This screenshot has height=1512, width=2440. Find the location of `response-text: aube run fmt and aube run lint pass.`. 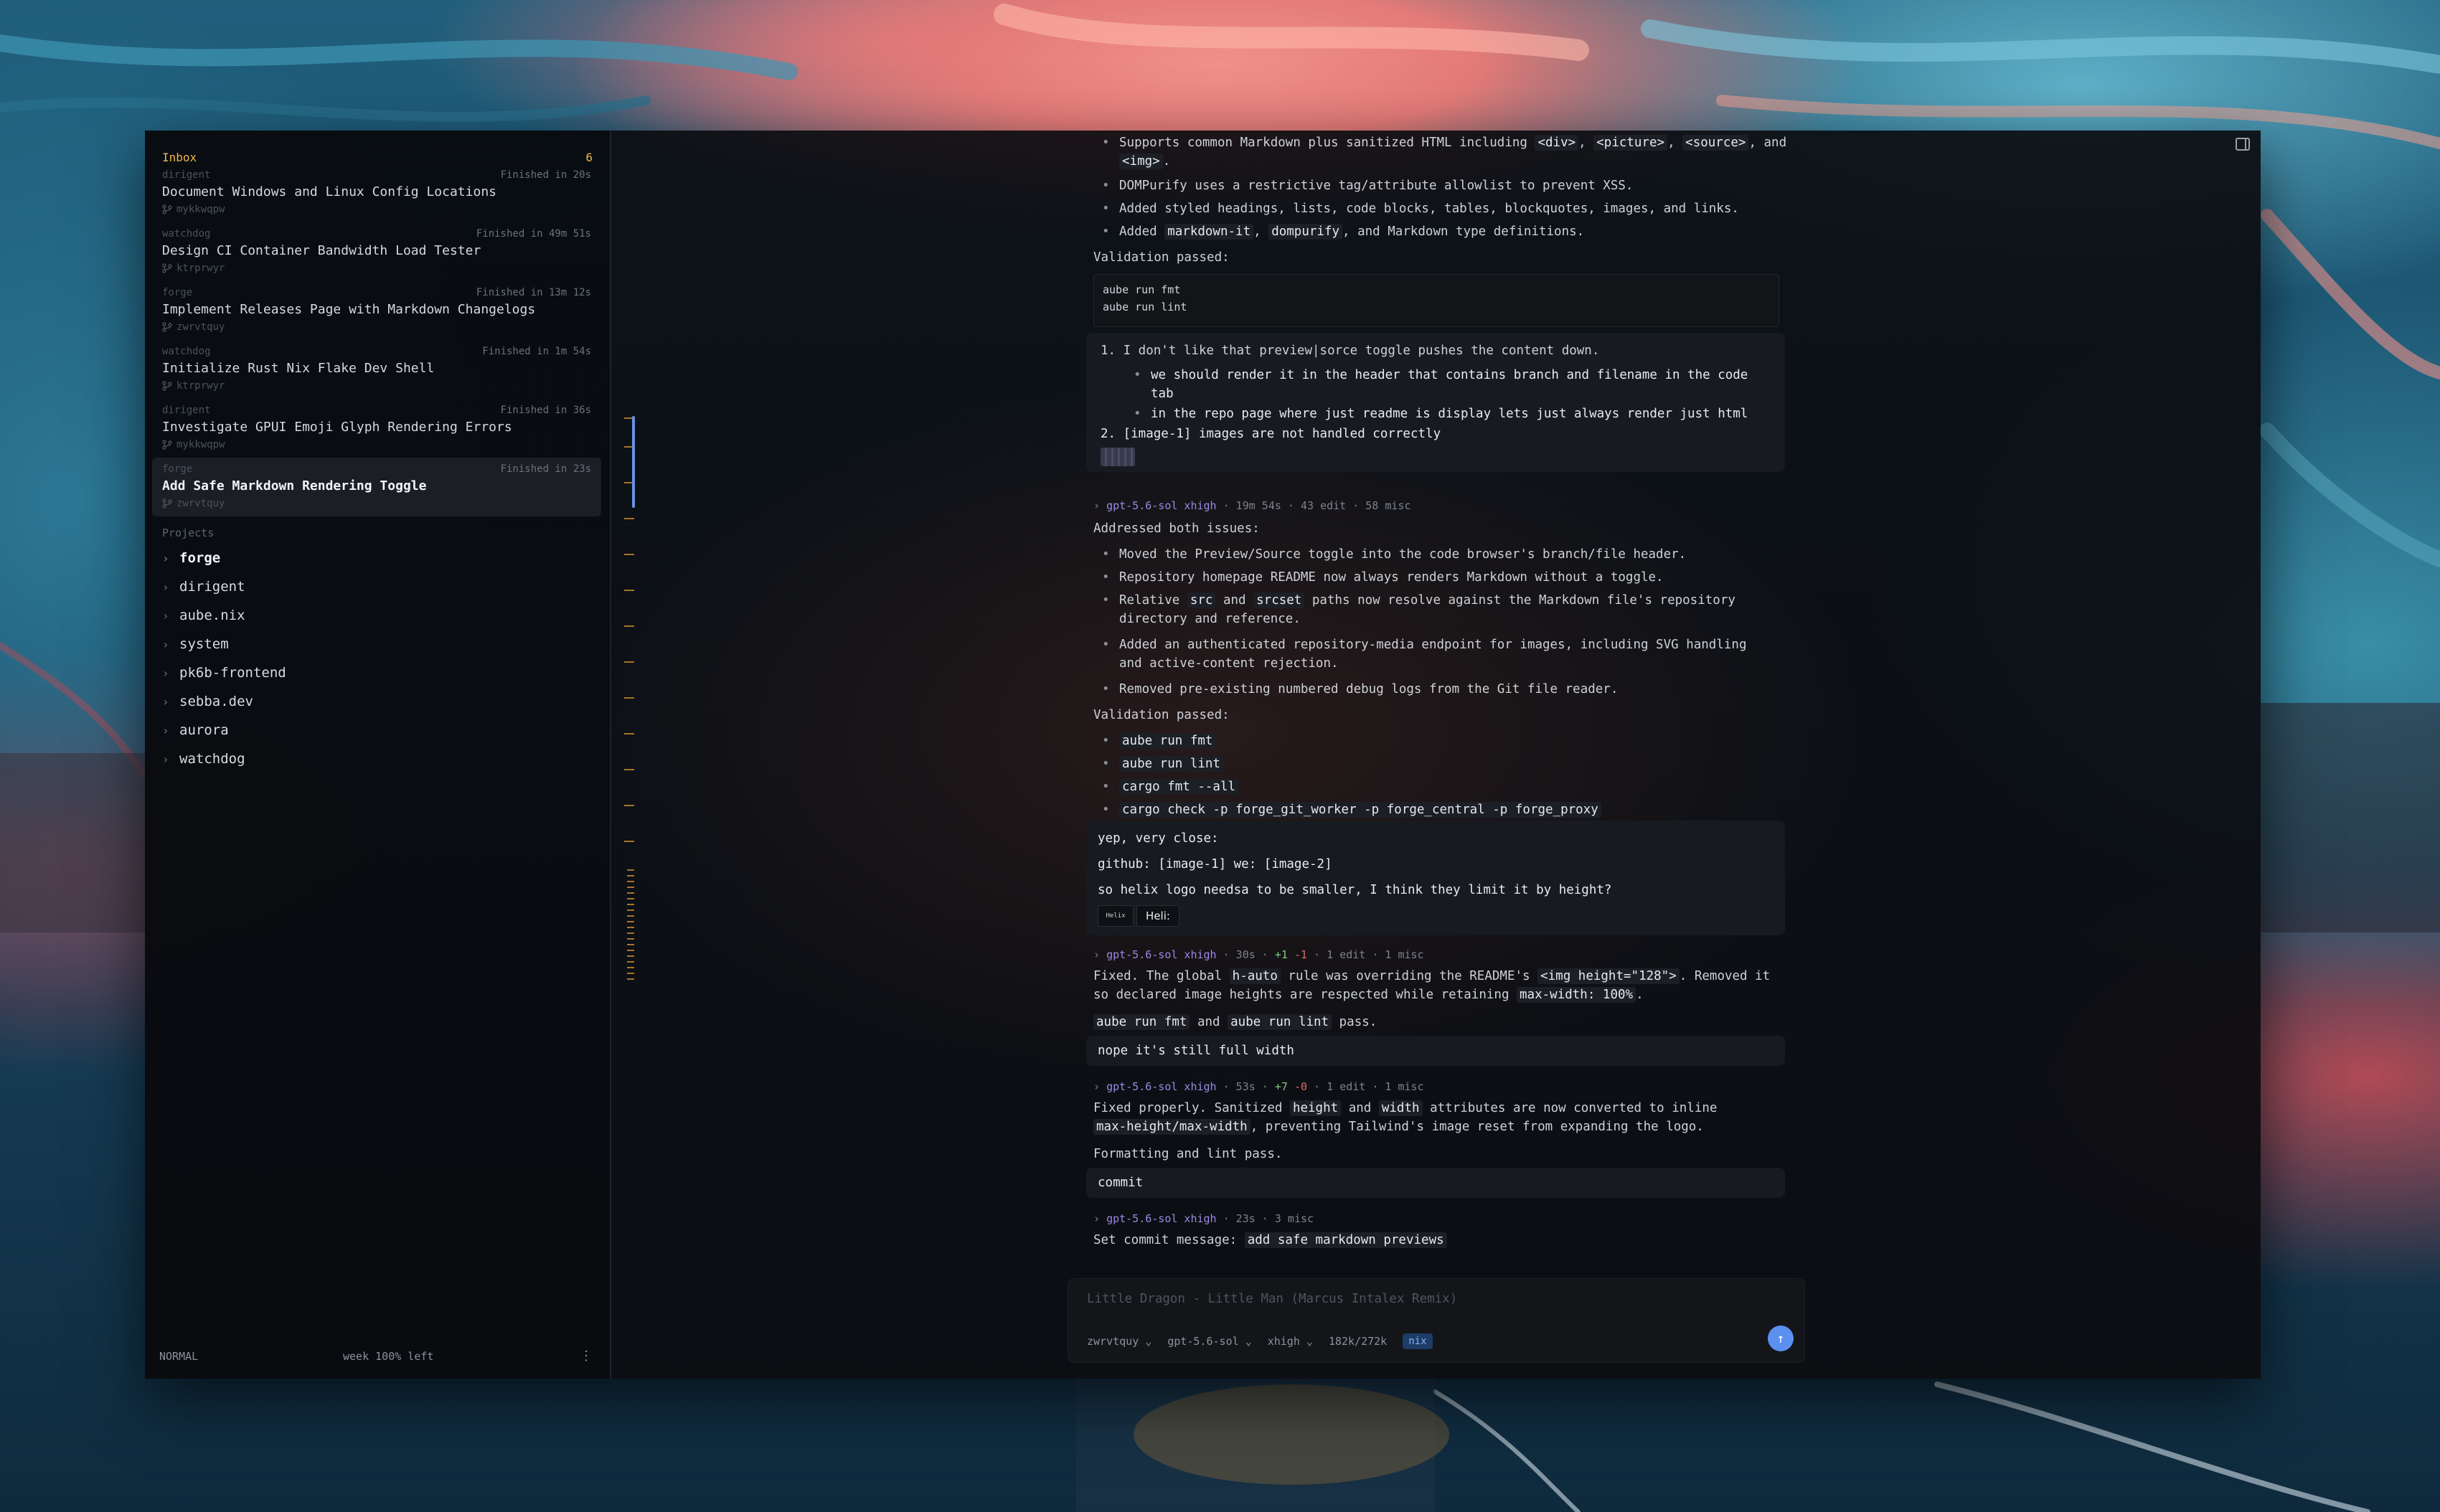

response-text: aube run fmt and aube run lint pass. is located at coordinates (1235, 1022).